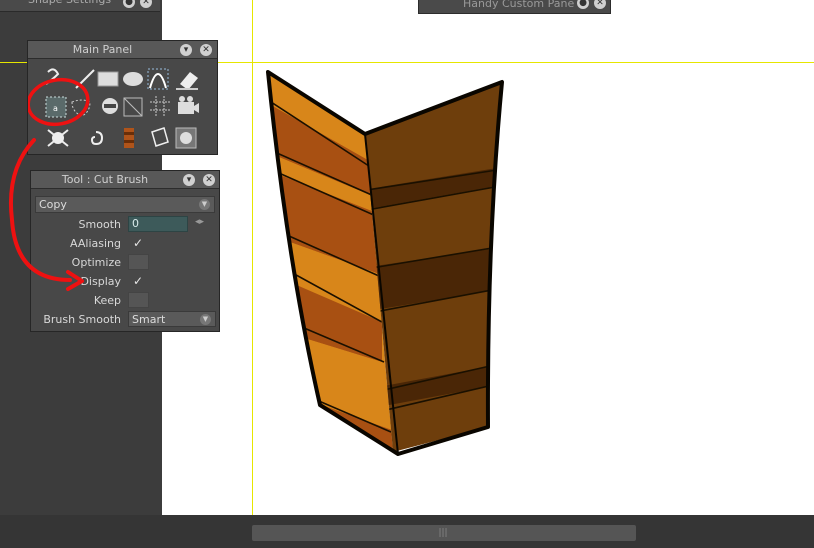  I want to click on curve-tool-icon, so click(158, 79).